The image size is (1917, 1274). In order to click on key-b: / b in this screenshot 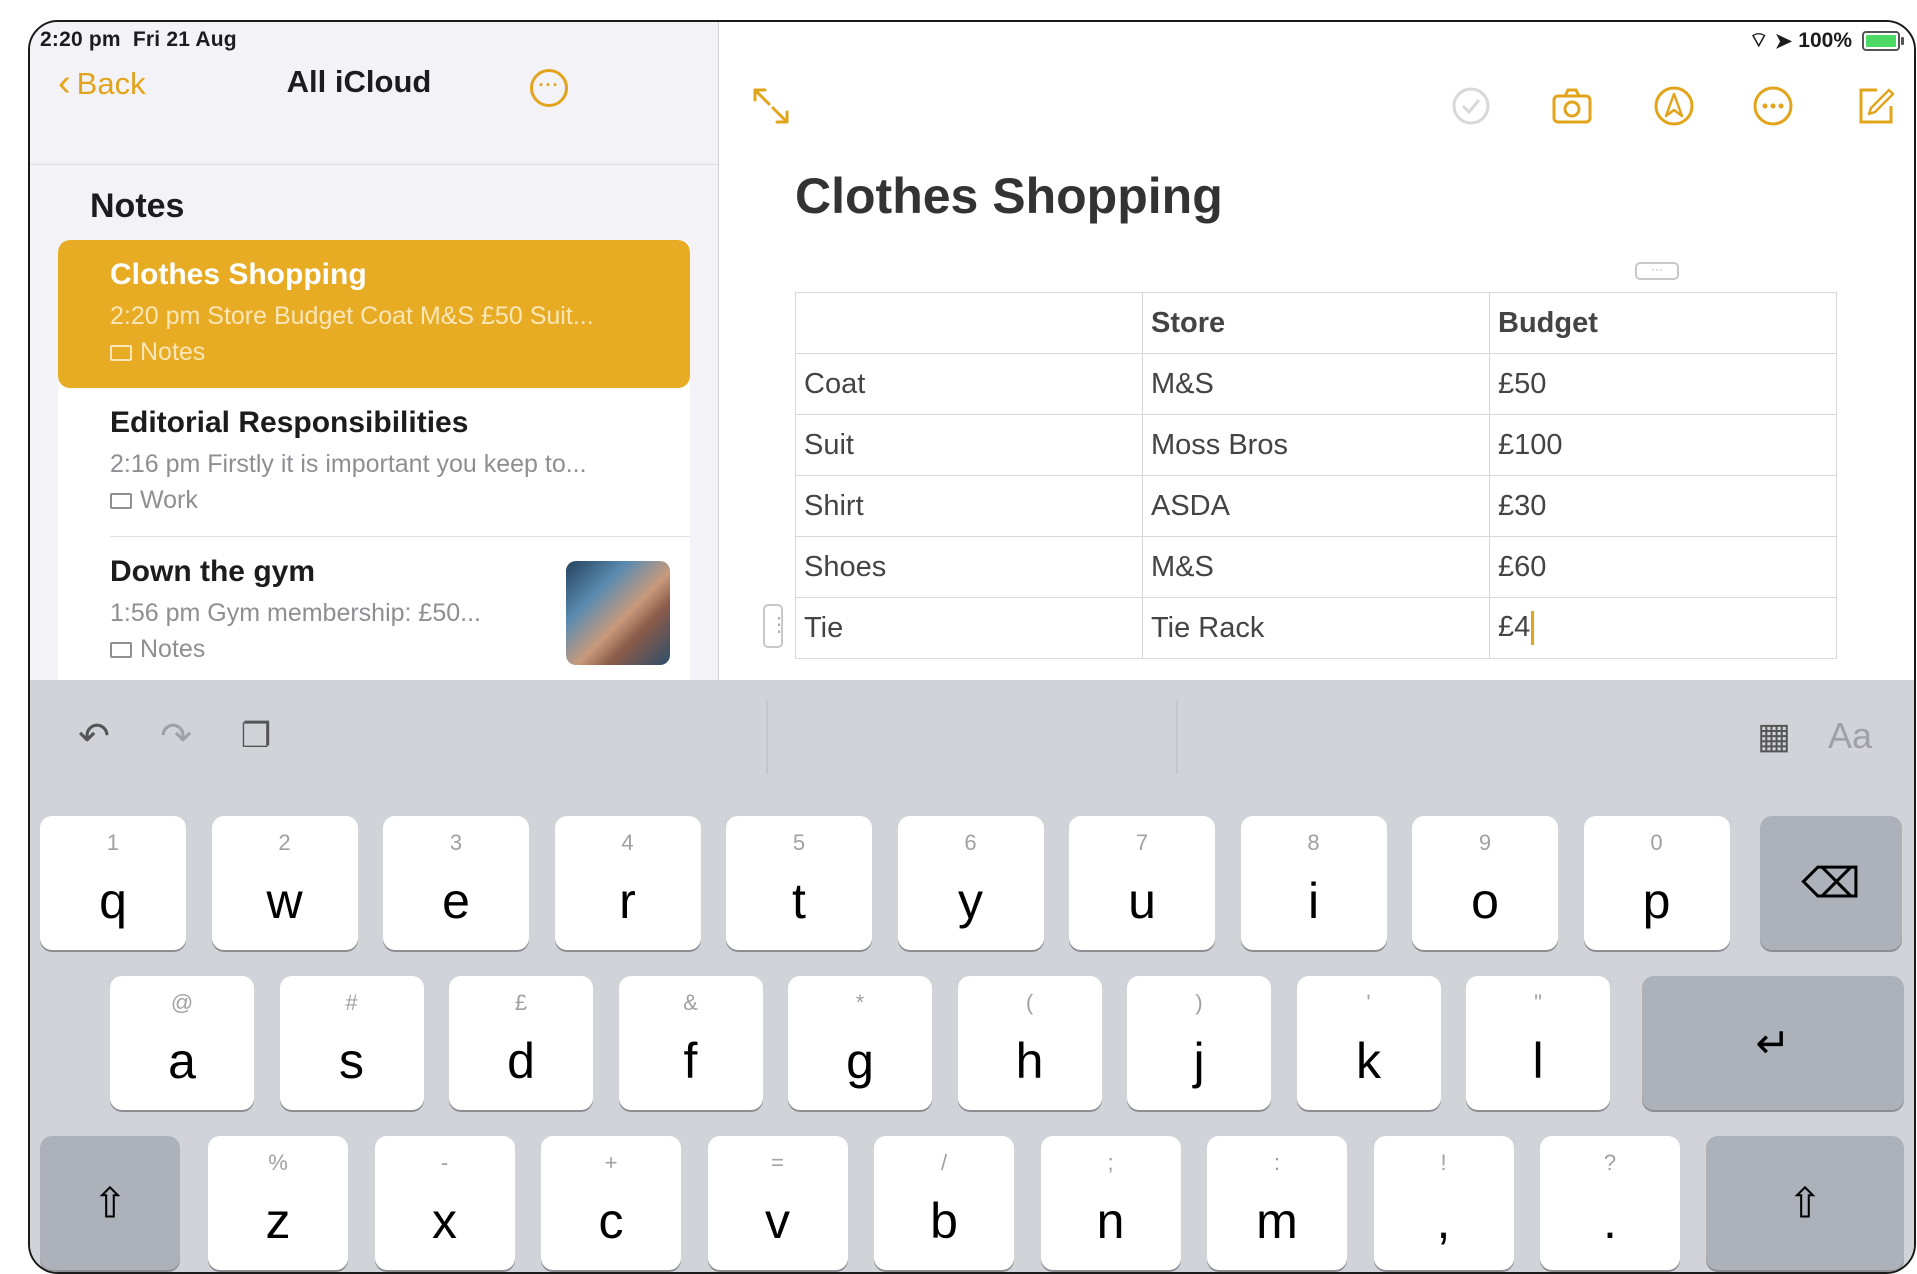, I will do `click(944, 1203)`.